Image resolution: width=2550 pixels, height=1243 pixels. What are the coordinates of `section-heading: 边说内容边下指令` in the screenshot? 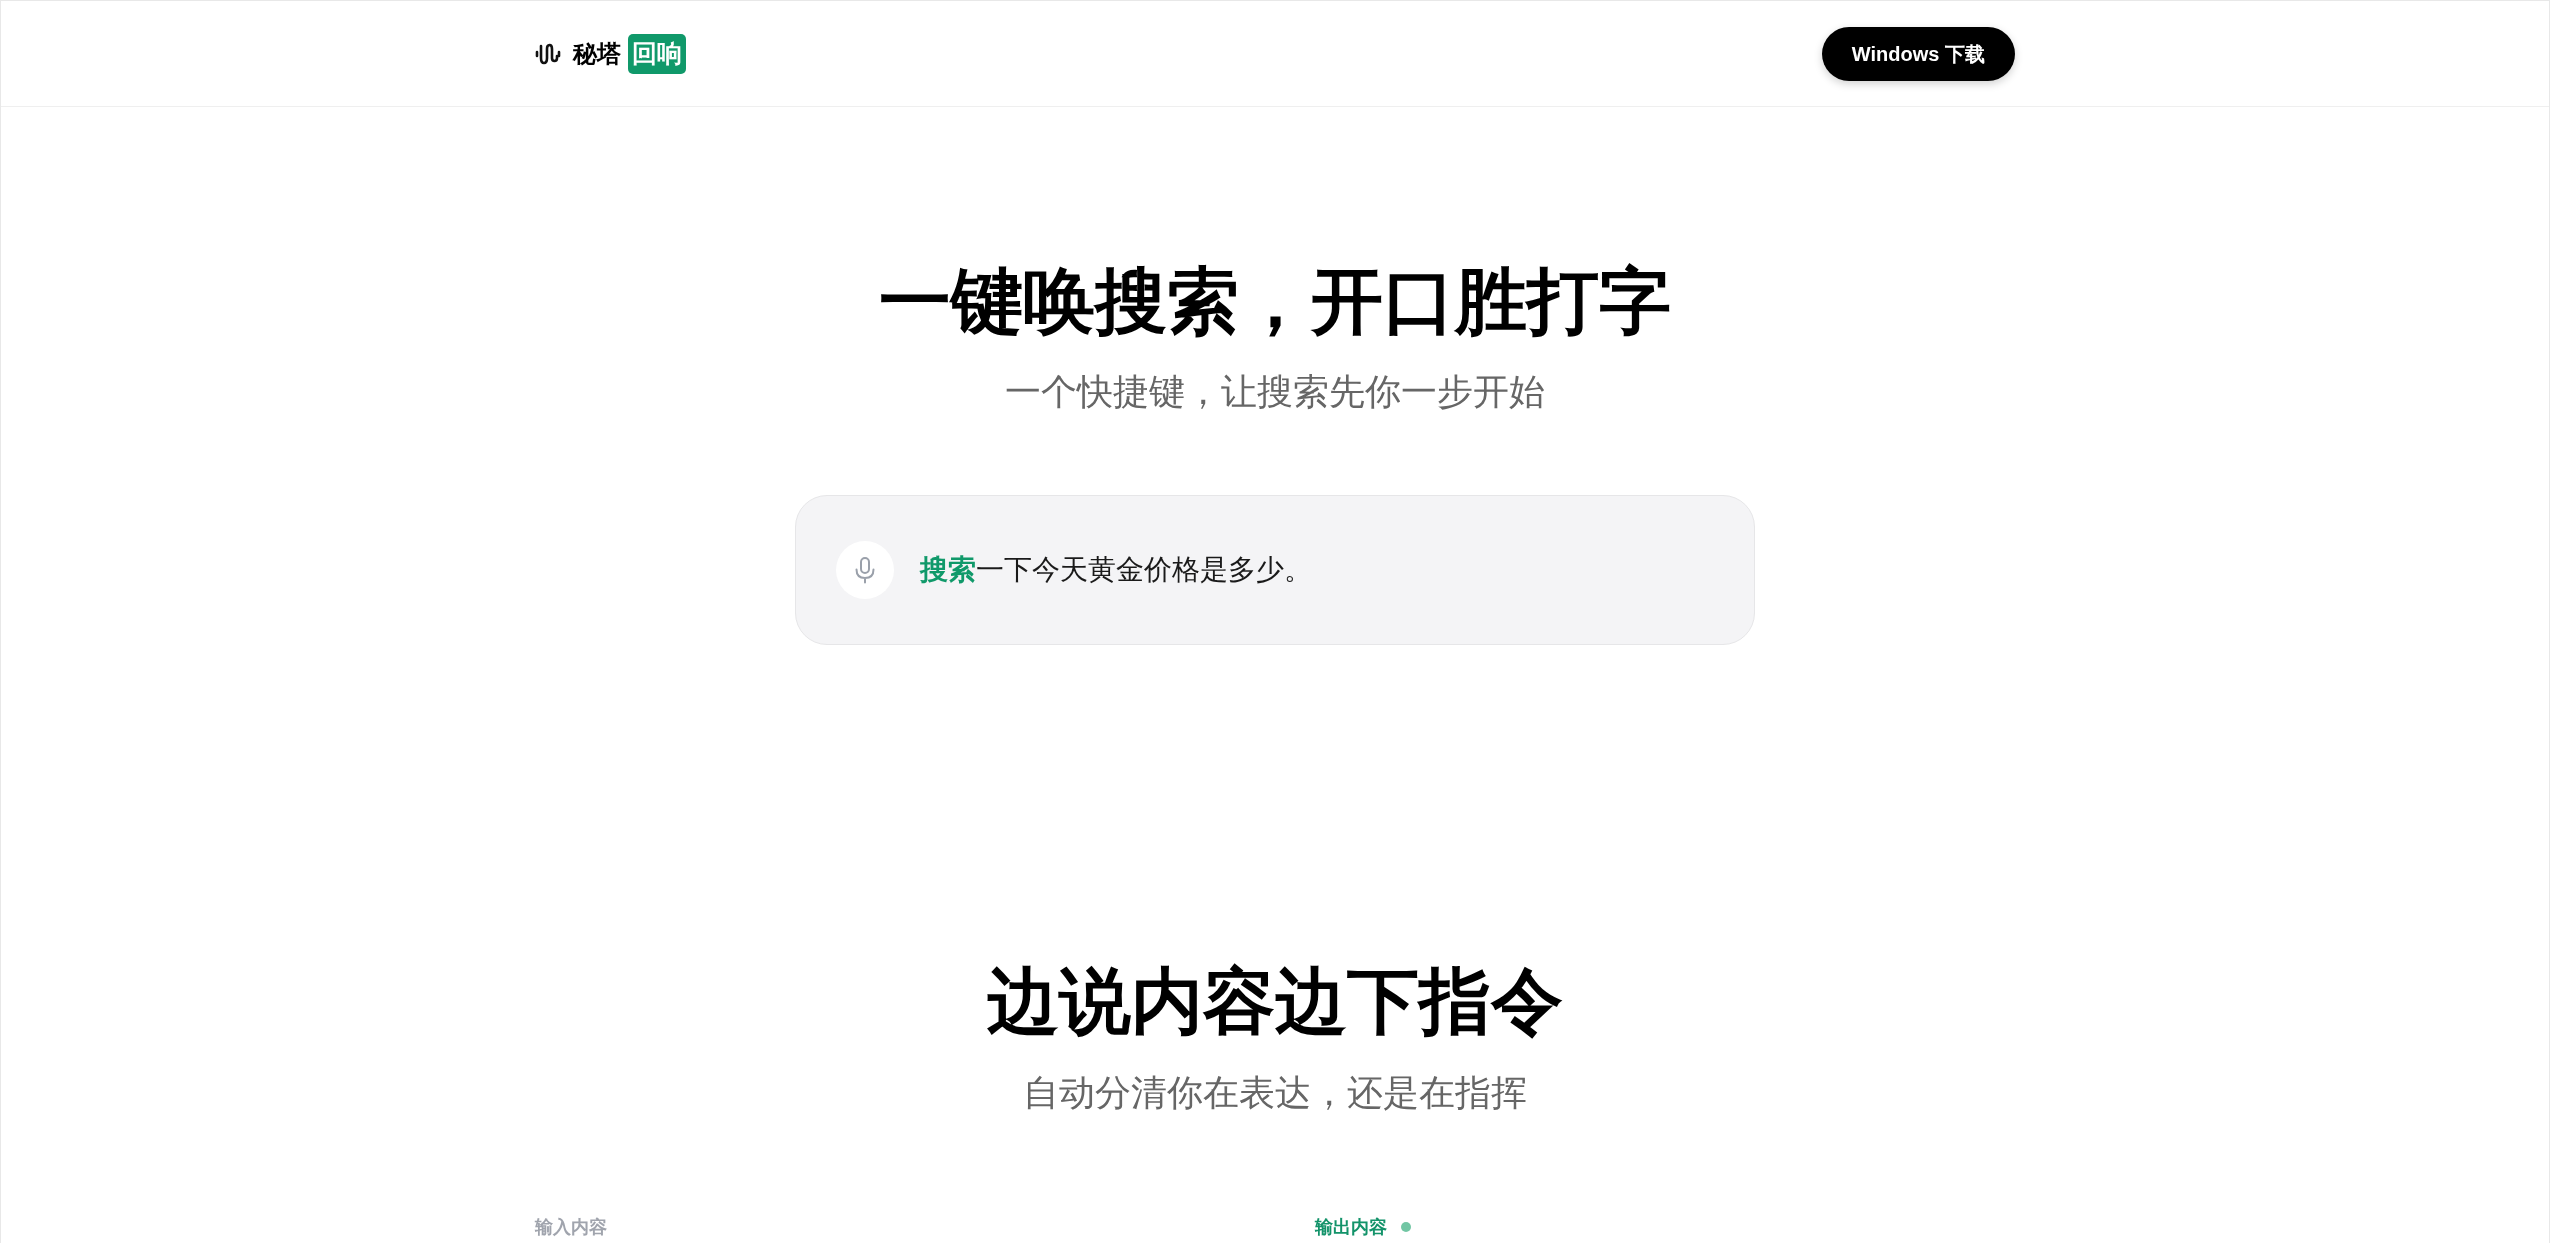 It's located at (1275, 1001).